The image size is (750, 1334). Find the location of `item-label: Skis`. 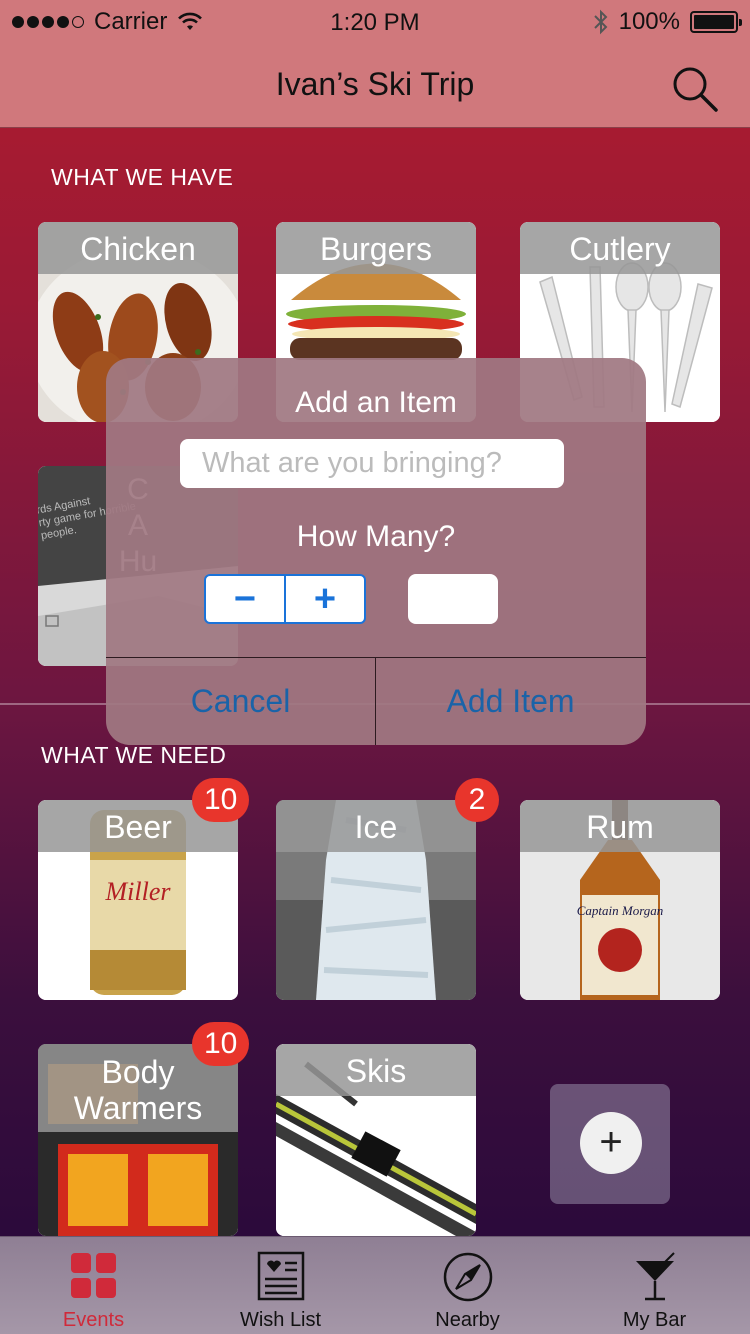

item-label: Skis is located at coordinates (376, 1070).